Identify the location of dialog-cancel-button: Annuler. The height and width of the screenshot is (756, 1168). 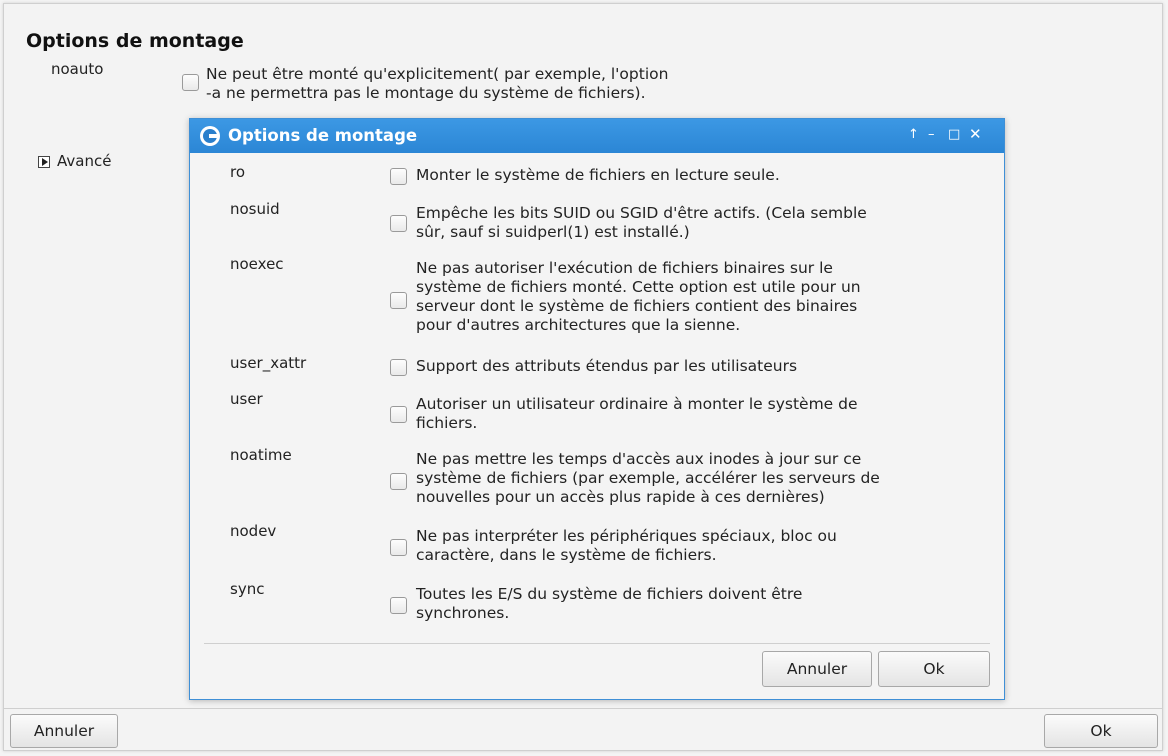
(817, 669).